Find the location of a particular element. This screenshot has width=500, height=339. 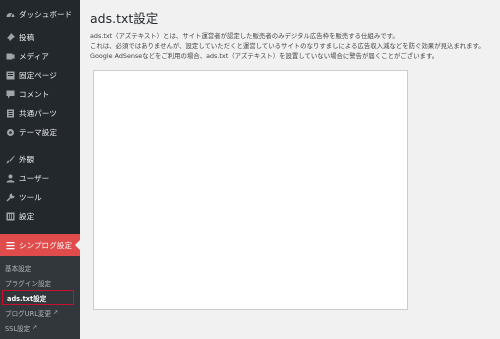

list-icon is located at coordinates (10, 245).